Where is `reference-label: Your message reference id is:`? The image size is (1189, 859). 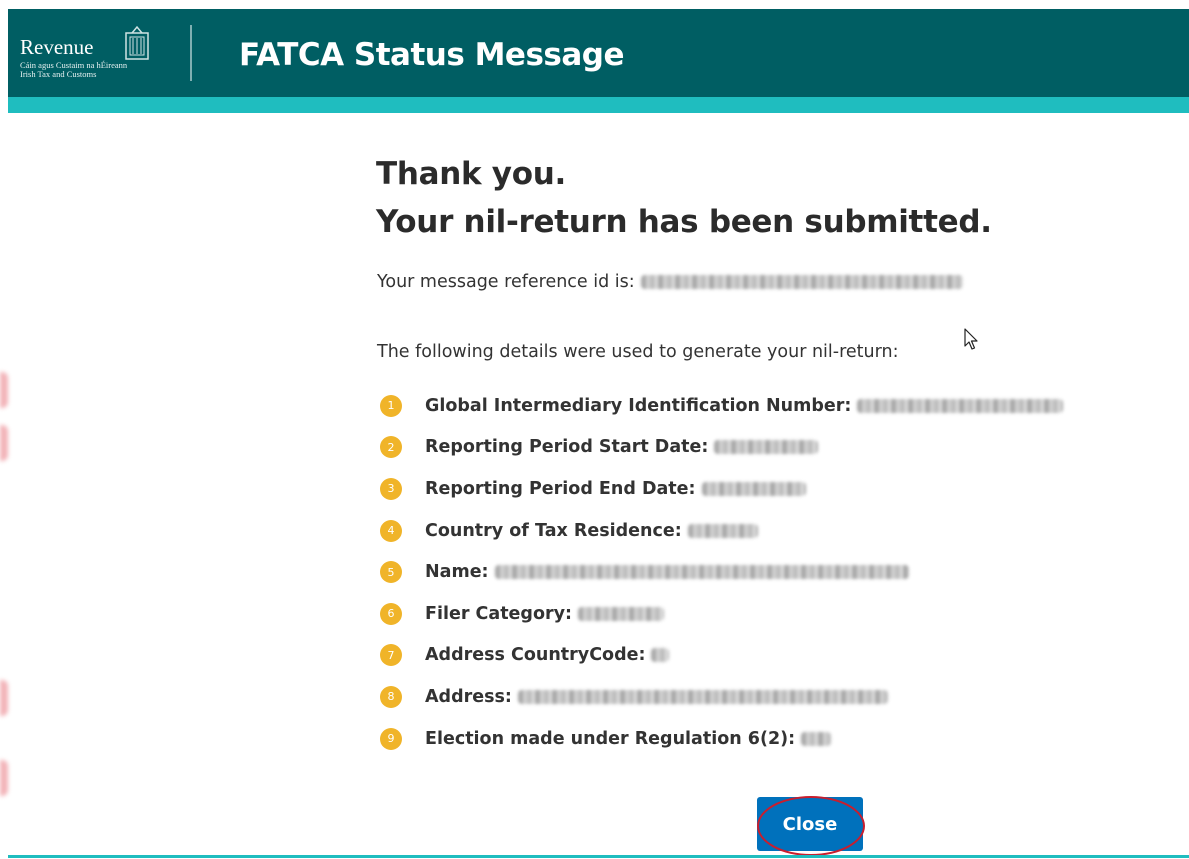
reference-label: Your message reference id is: is located at coordinates (506, 282).